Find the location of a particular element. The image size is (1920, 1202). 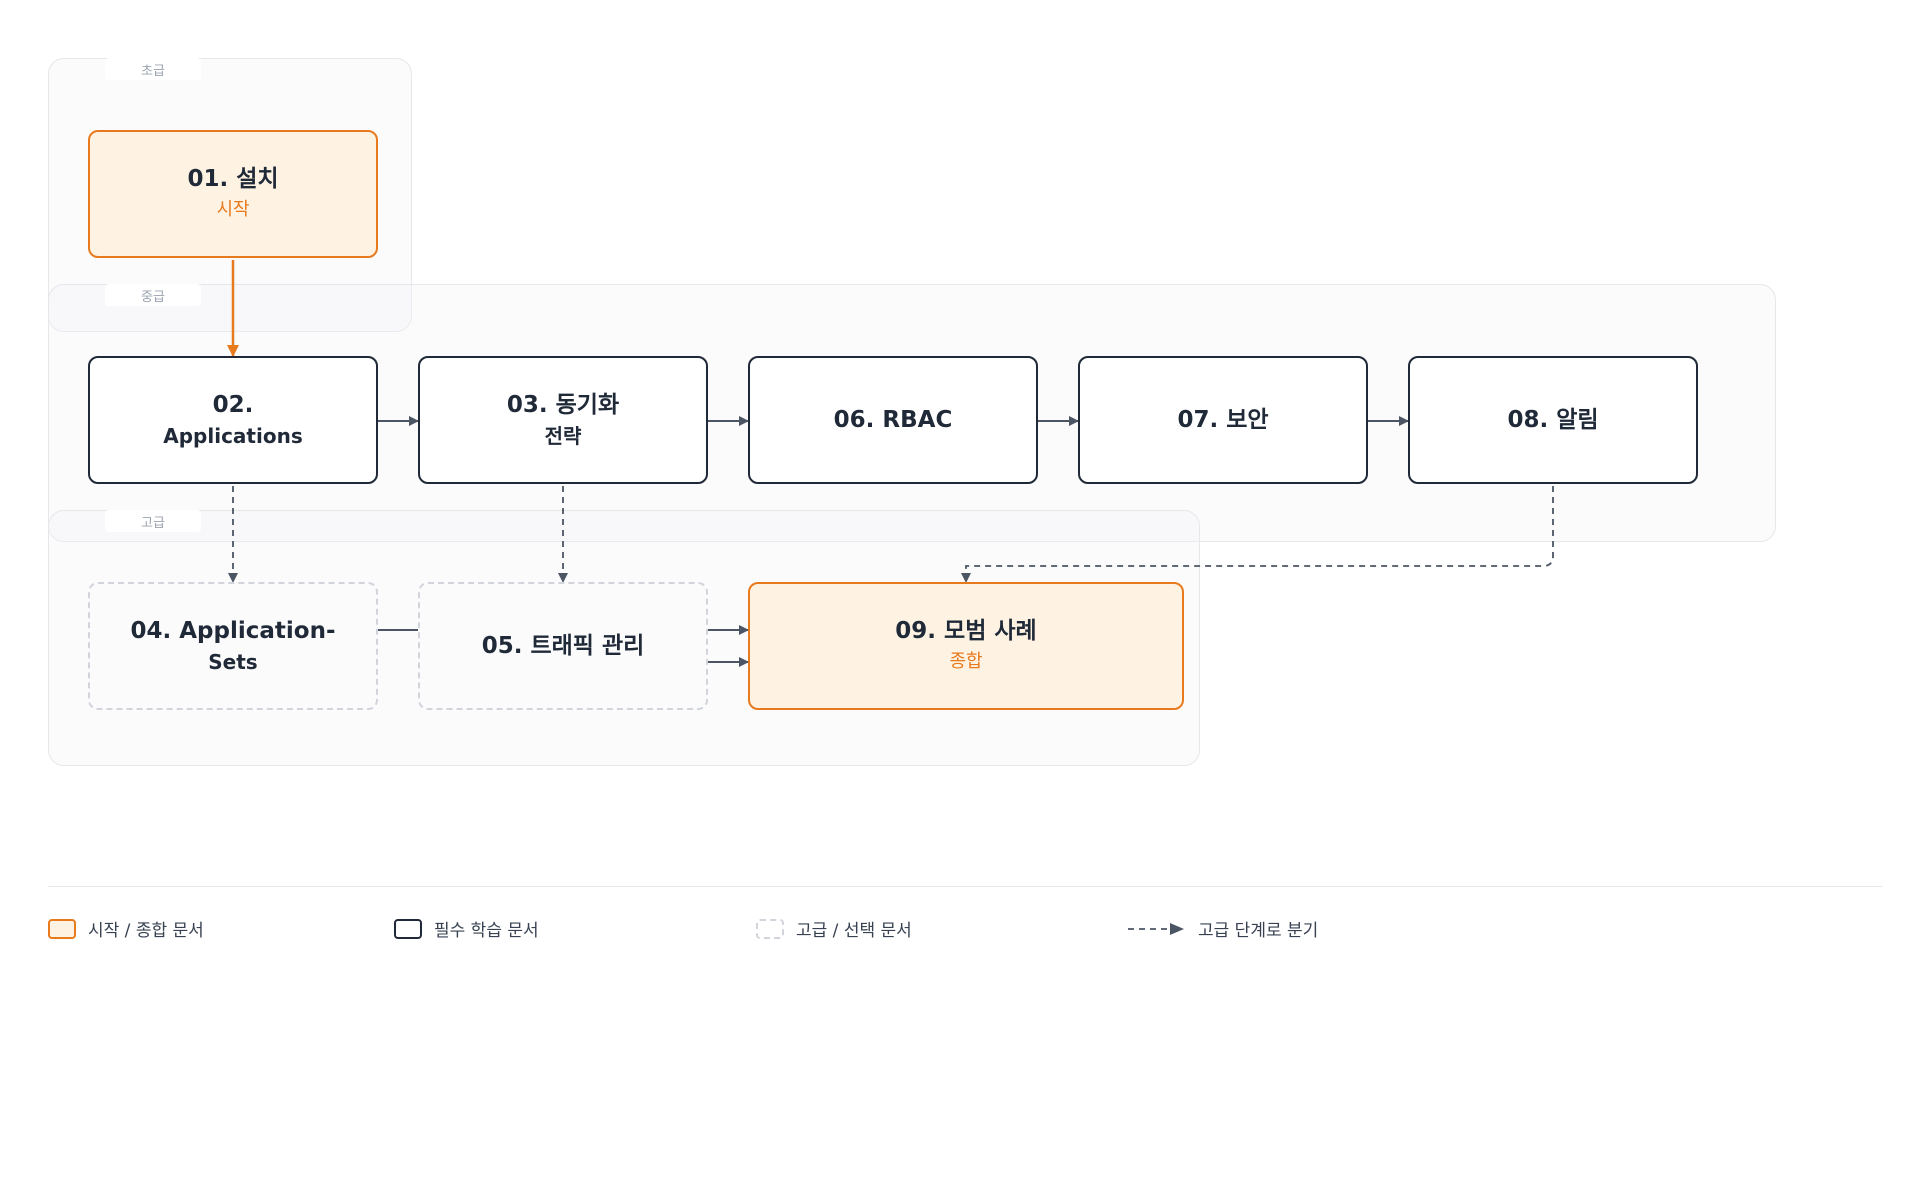

node-01-install: 01. 설치 시작 is located at coordinates (233, 194).